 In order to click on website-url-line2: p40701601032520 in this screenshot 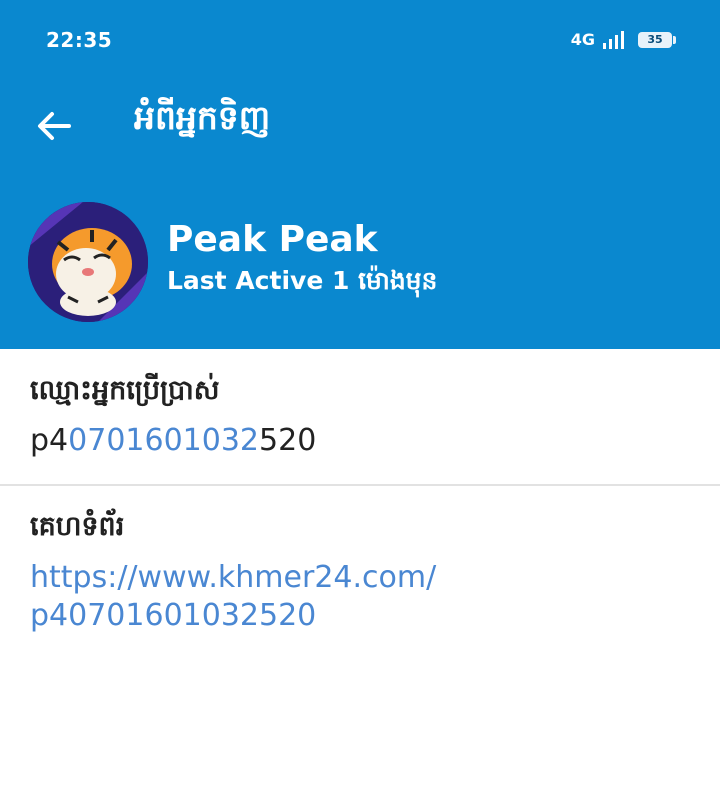, I will do `click(360, 616)`.